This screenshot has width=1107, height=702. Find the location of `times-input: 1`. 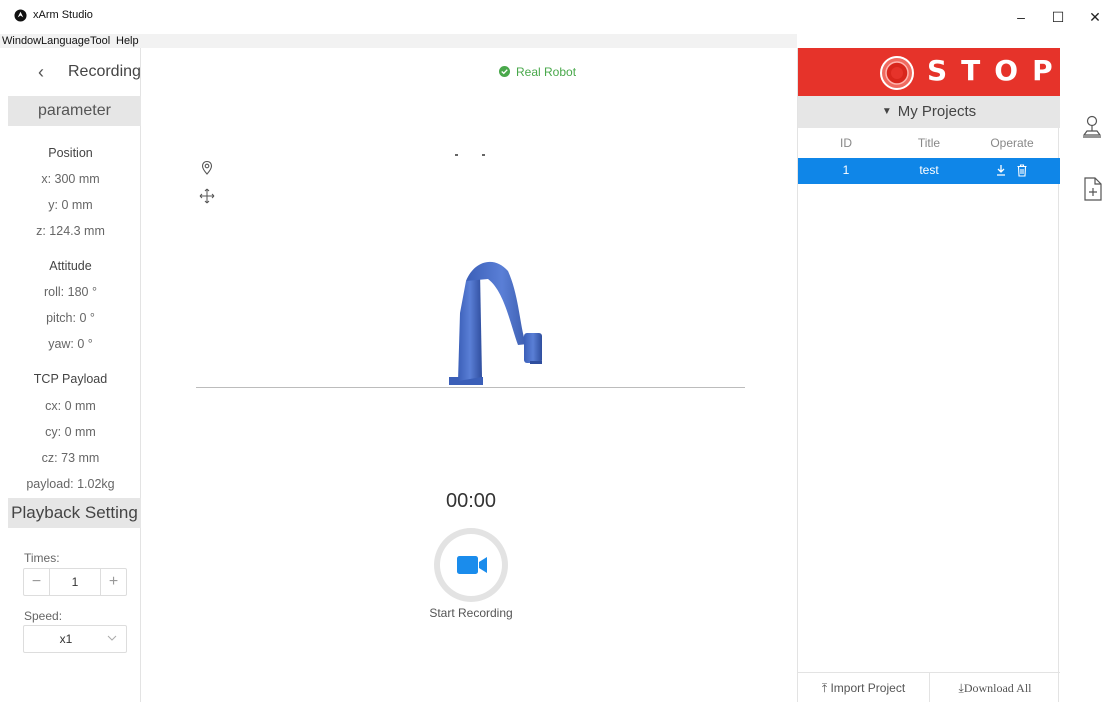

times-input: 1 is located at coordinates (75, 582).